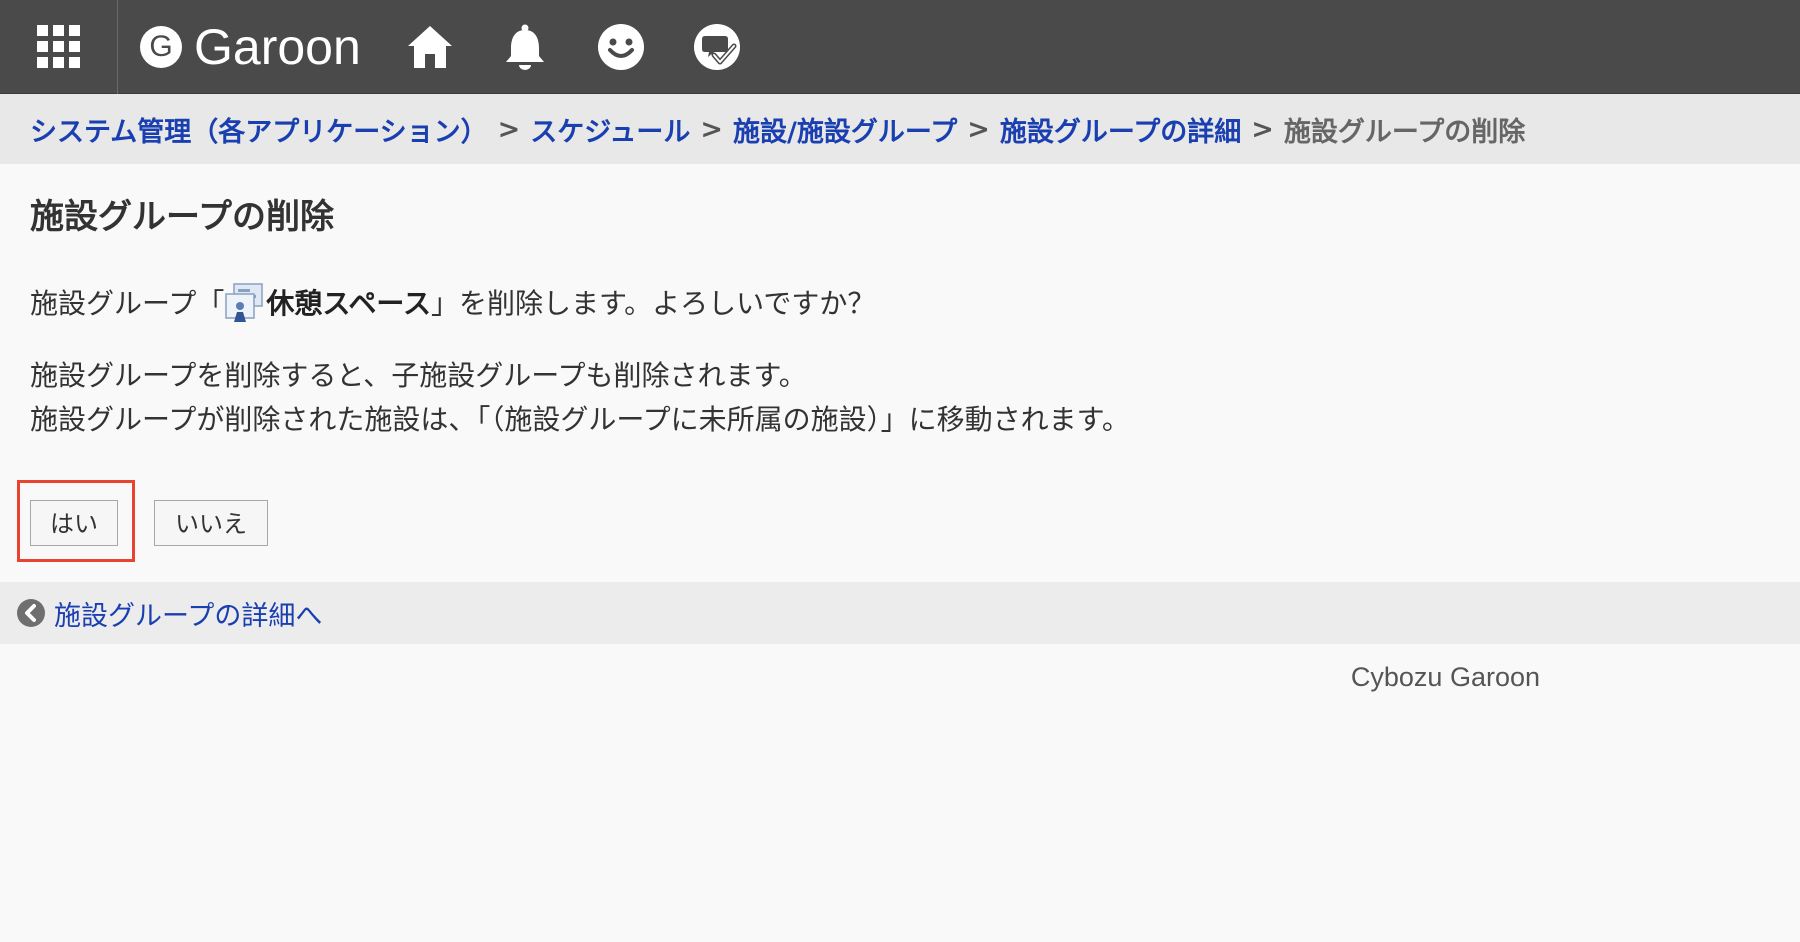  I want to click on breadcrumb-system-admin: システム管理（各アプリケーション）, so click(259, 129).